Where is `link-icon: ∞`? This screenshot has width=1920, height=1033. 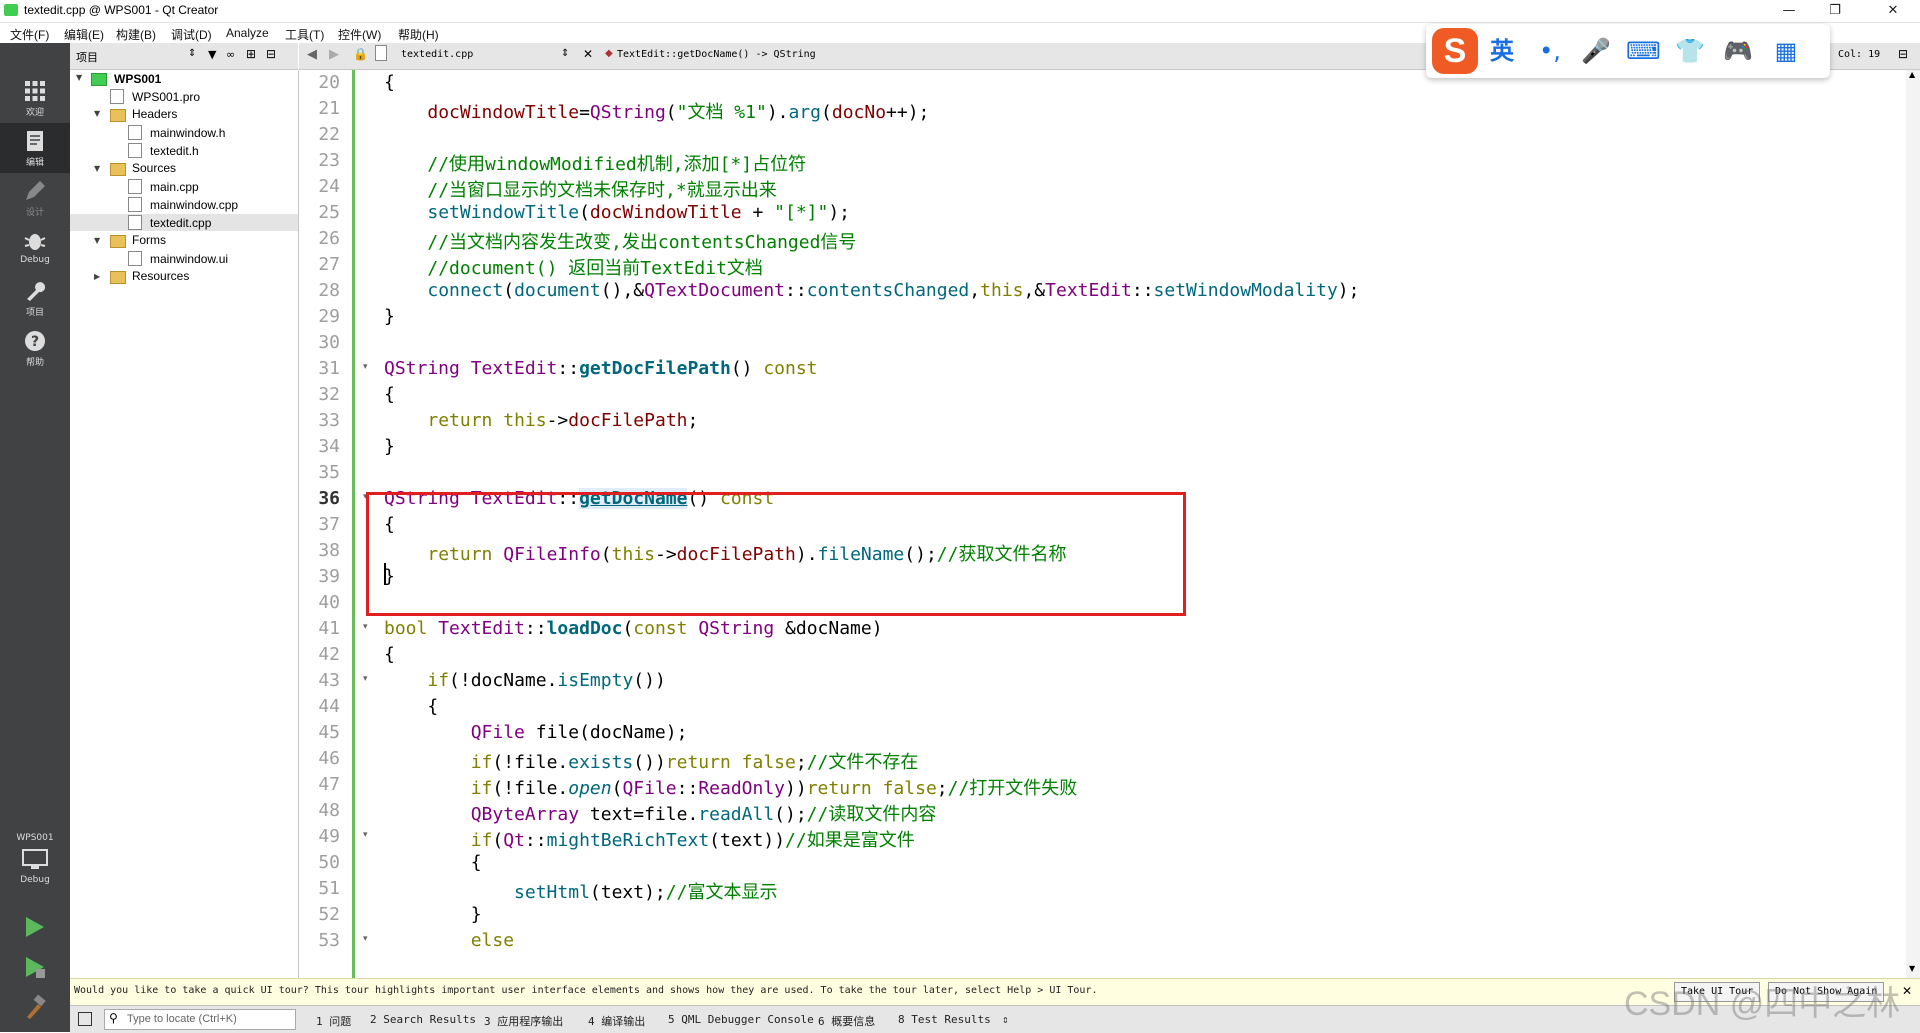 link-icon: ∞ is located at coordinates (230, 54).